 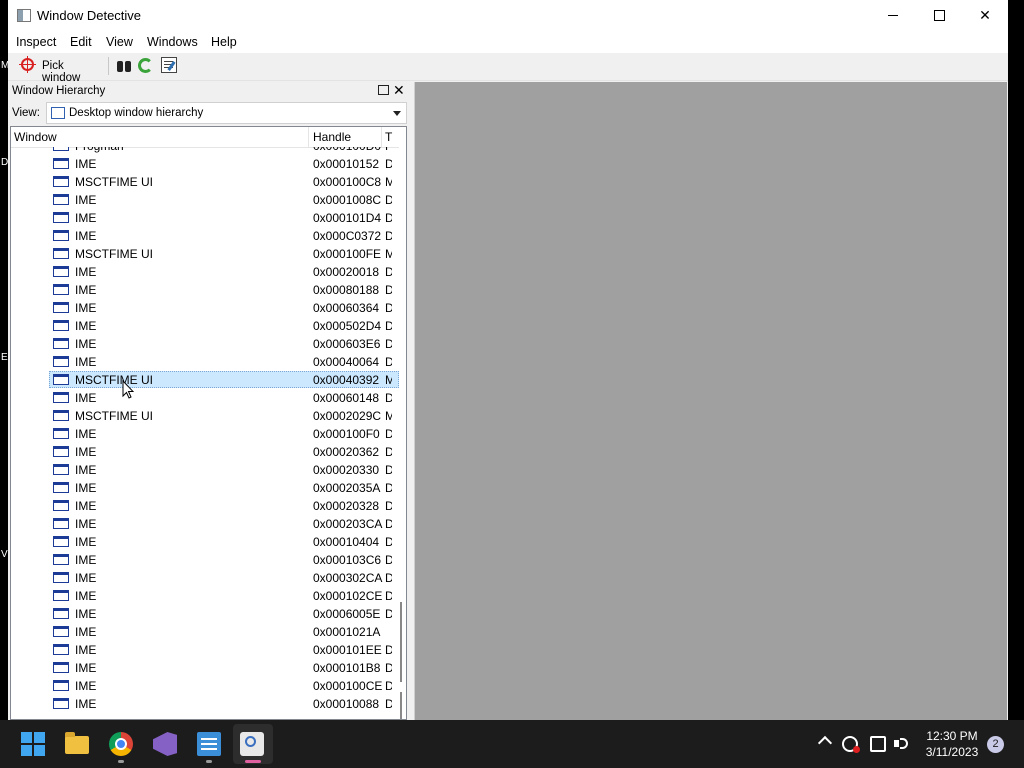 What do you see at coordinates (402, 433) in the screenshot?
I see `vertical-scrollbar` at bounding box center [402, 433].